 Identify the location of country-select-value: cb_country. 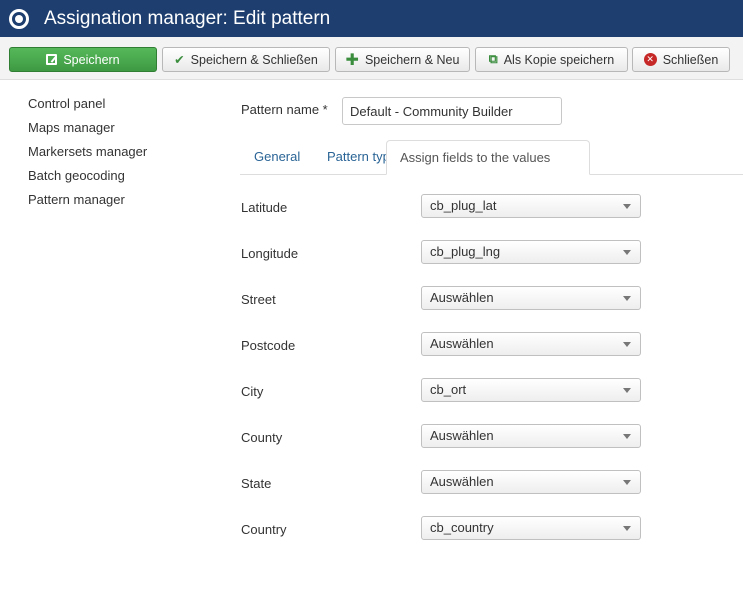
(462, 527).